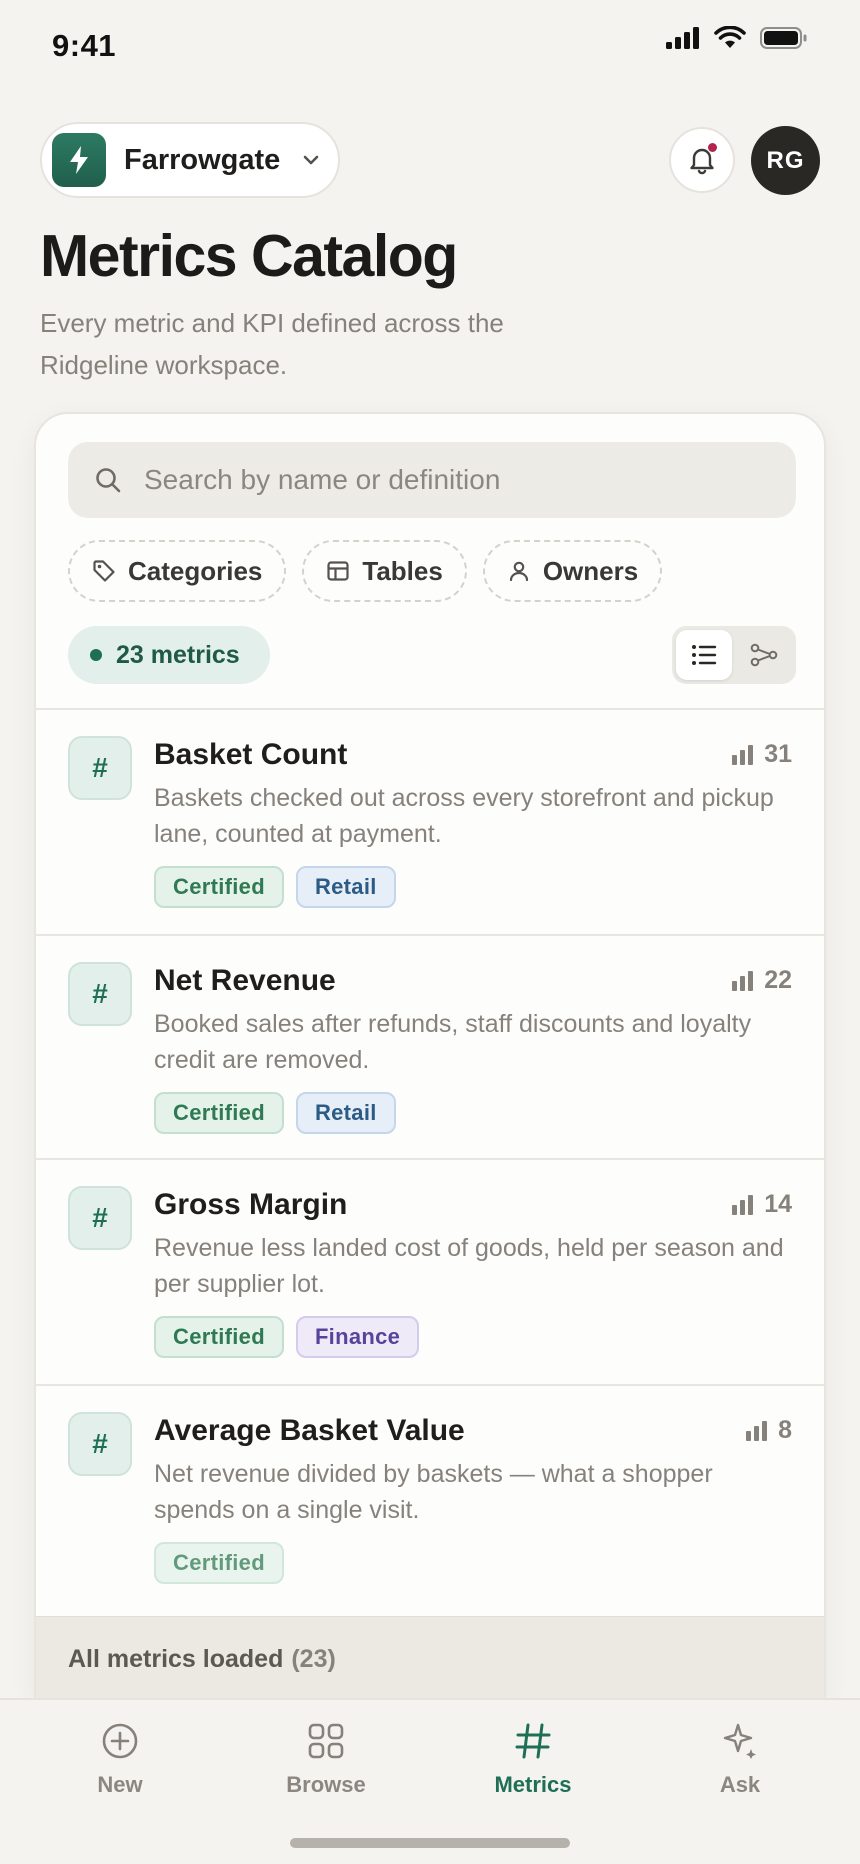 Image resolution: width=860 pixels, height=1864 pixels. Describe the element at coordinates (108, 480) in the screenshot. I see `search-icon` at that location.